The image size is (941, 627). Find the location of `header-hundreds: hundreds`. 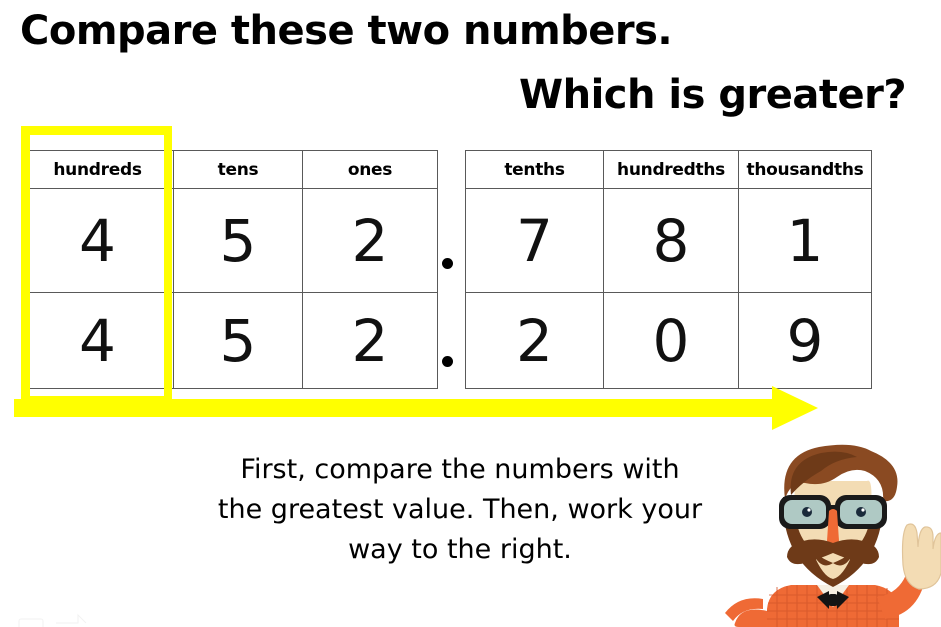

header-hundreds: hundreds is located at coordinates (97, 169).